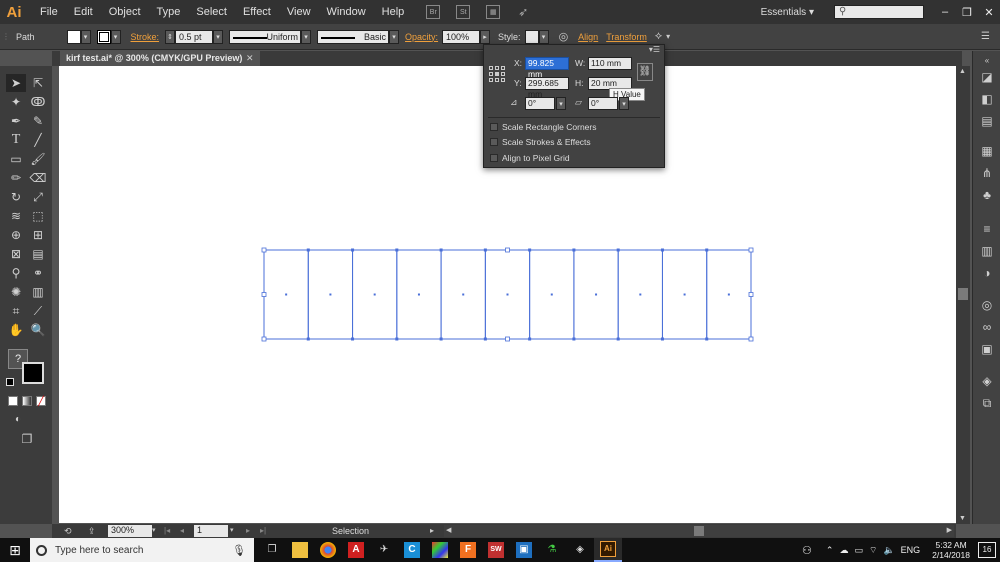 This screenshot has height=562, width=1000. What do you see at coordinates (13, 401) in the screenshot?
I see `fill-mode-color-icon` at bounding box center [13, 401].